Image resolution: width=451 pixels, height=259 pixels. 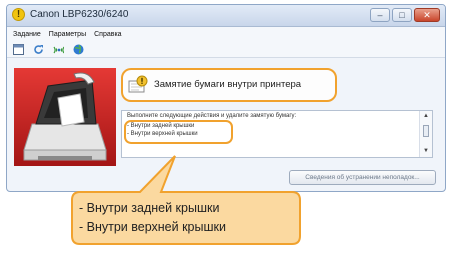 I want to click on callout-line-rear-cover: - Внутри задней крышки, so click(x=149, y=208).